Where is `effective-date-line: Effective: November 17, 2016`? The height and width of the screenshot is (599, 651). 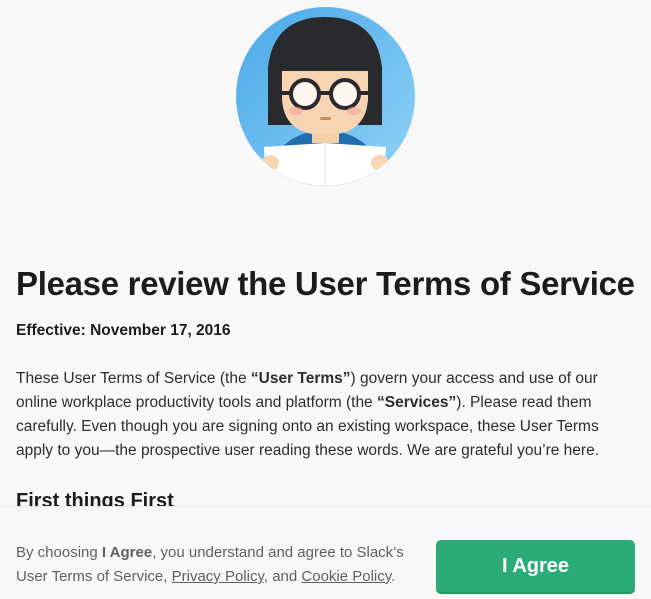 effective-date-line: Effective: November 17, 2016 is located at coordinates (326, 331).